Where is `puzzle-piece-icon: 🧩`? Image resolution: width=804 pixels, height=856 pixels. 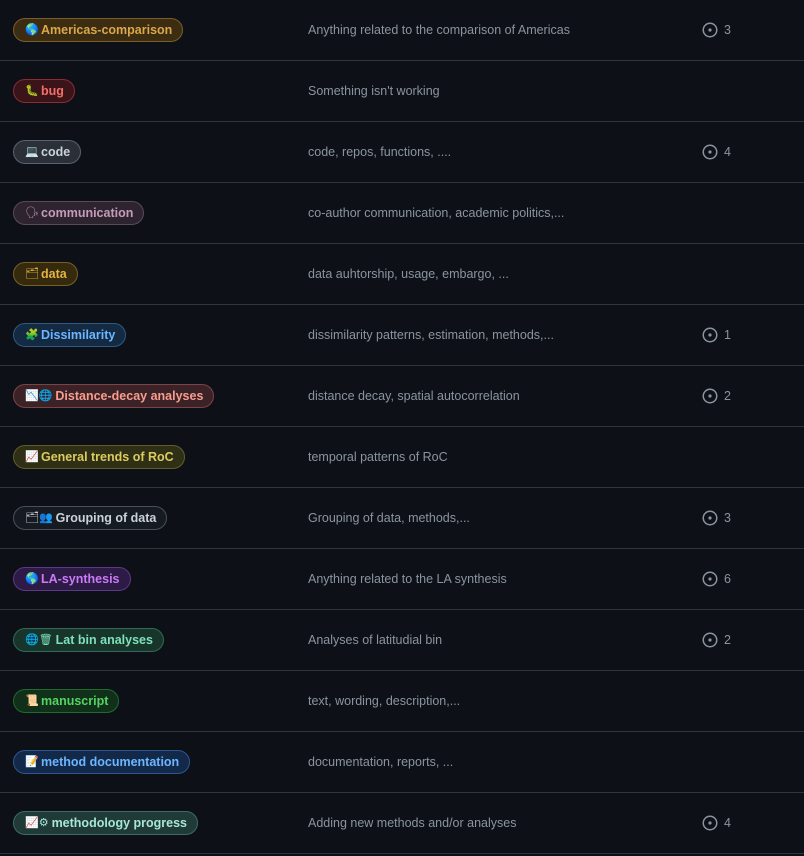 puzzle-piece-icon: 🧩 is located at coordinates (32, 334).